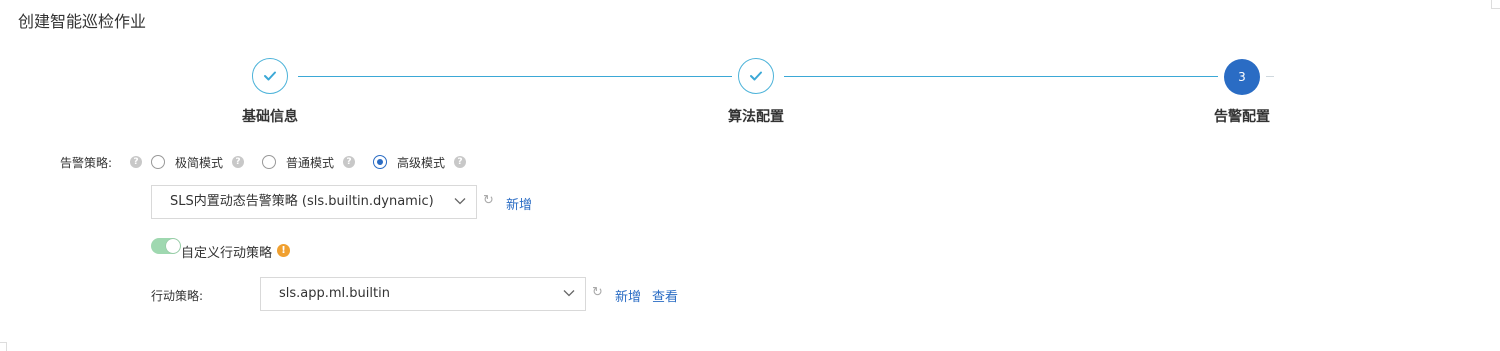  I want to click on step-3-label: 告警配置, so click(1242, 117).